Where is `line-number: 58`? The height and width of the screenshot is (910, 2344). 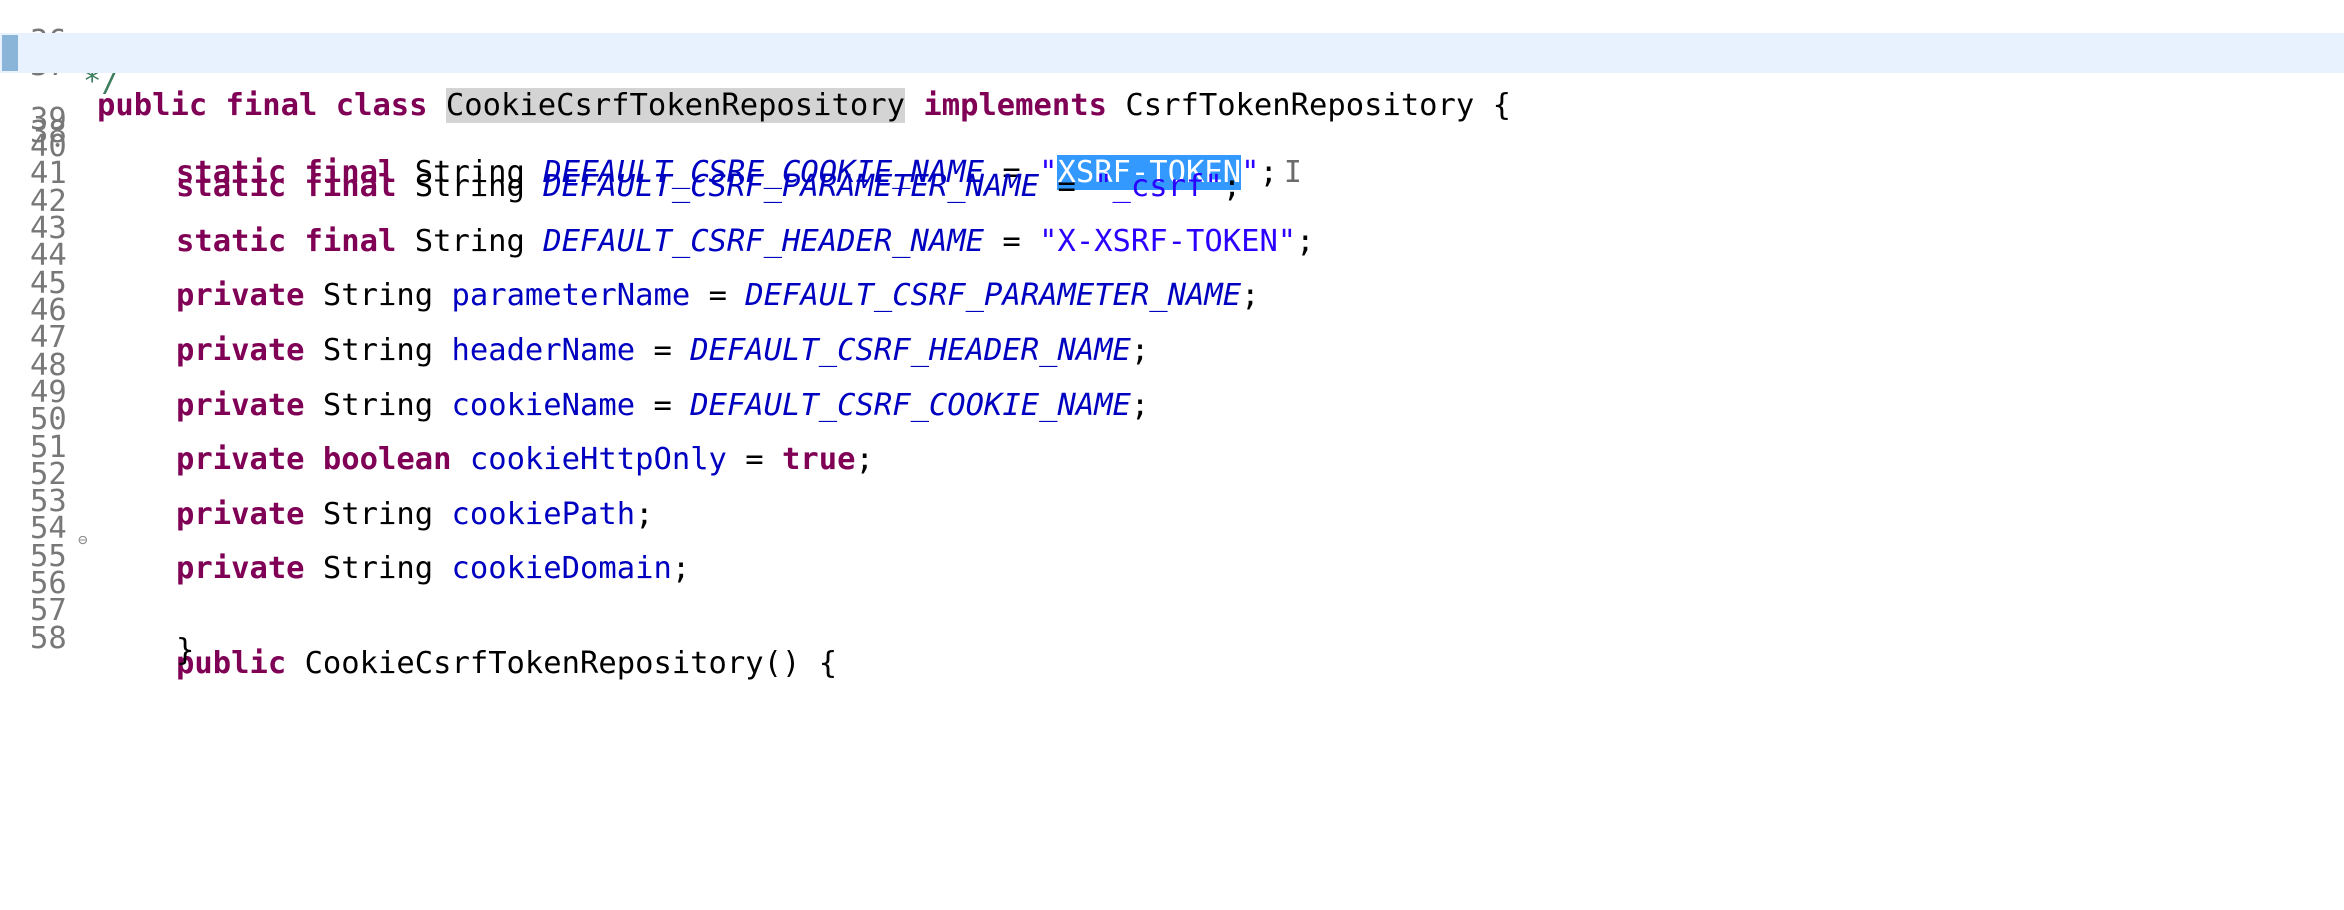
line-number: 58 is located at coordinates (48, 638).